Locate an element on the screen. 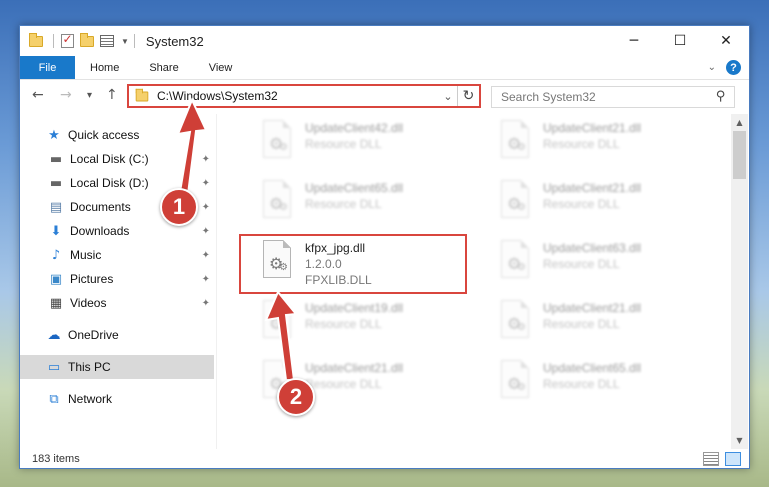  step-badge-2: 2 is located at coordinates (296, 397).